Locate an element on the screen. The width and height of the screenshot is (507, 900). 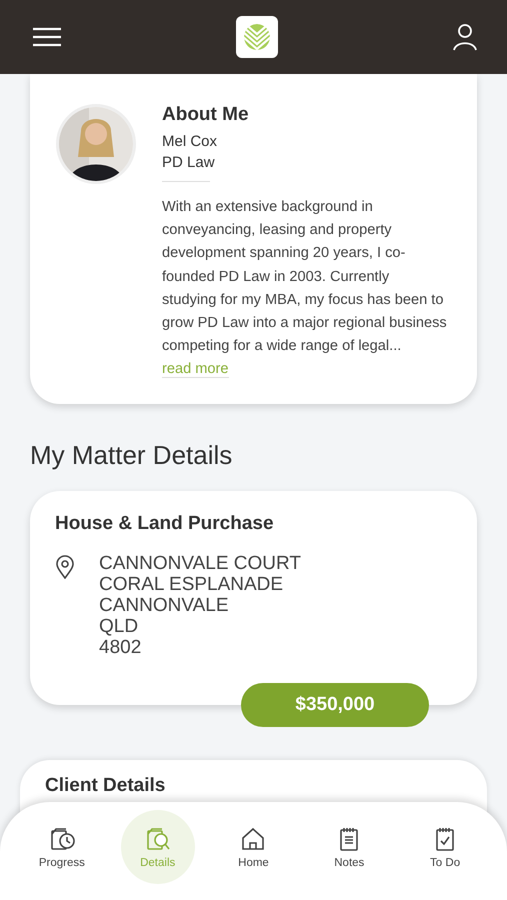
location-pin-icon is located at coordinates (65, 566).